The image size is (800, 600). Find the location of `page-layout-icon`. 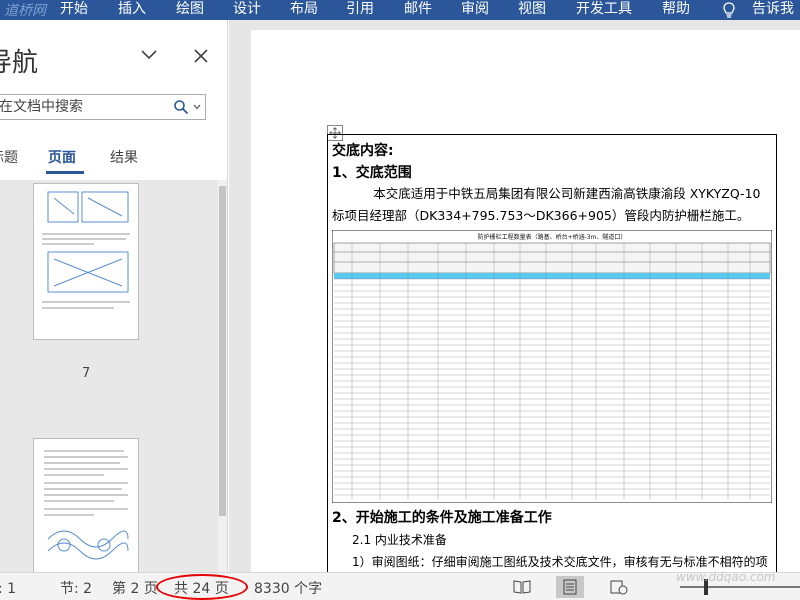

page-layout-icon is located at coordinates (570, 587).